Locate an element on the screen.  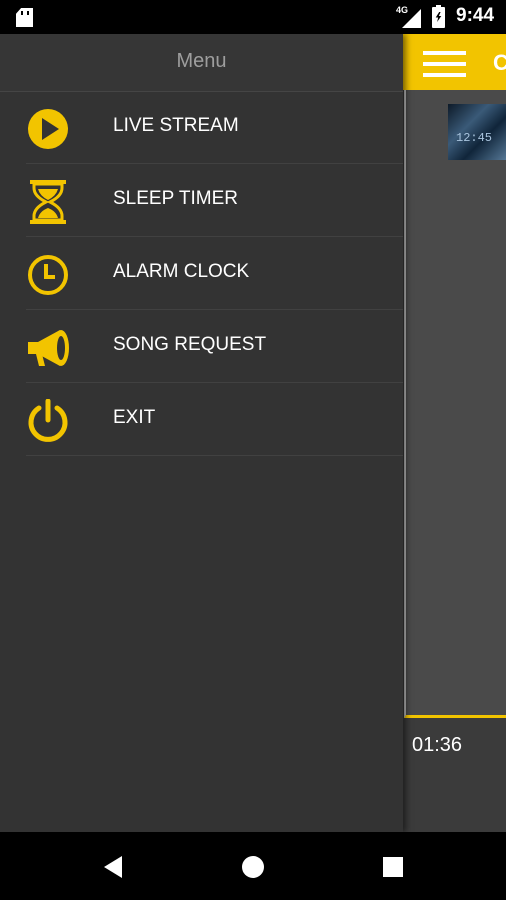
menu-item-label: ALARM CLOCK is located at coordinates (181, 271).